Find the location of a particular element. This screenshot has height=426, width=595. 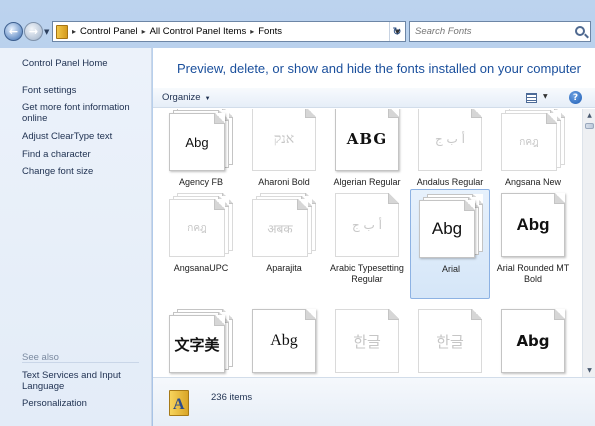

adjust-cleartype-link: Adjust ClearType text is located at coordinates (67, 136).